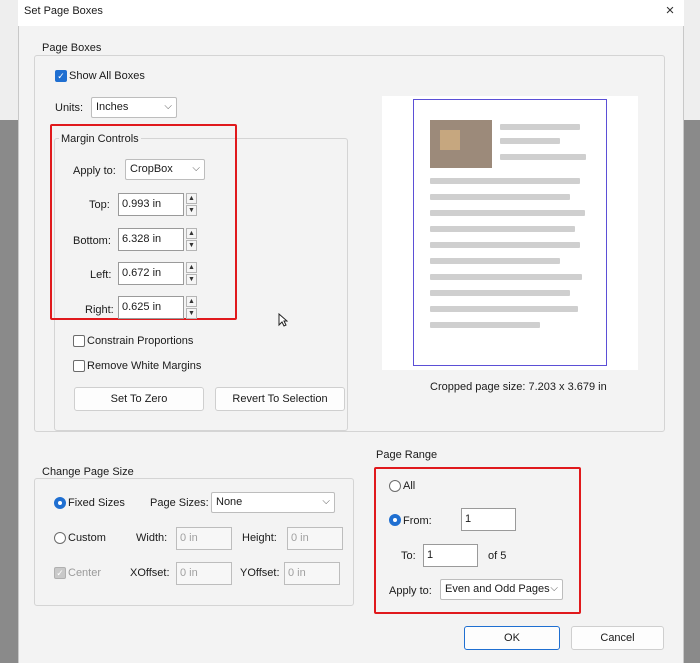 The image size is (700, 663). What do you see at coordinates (72, 48) in the screenshot?
I see `page-boxes-legend: Page Boxes` at bounding box center [72, 48].